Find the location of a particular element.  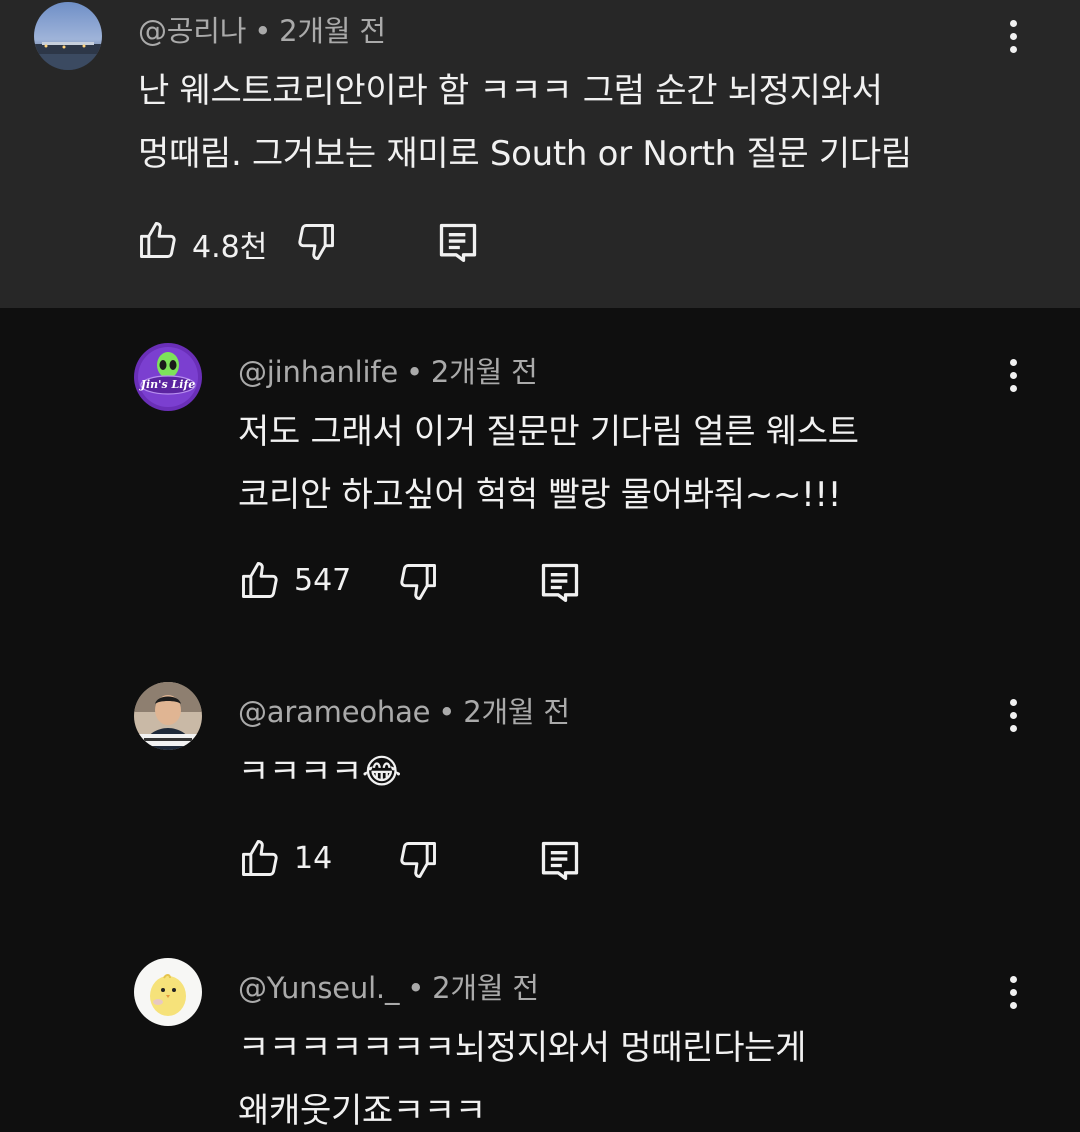

like-count: 547 is located at coordinates (323, 580).